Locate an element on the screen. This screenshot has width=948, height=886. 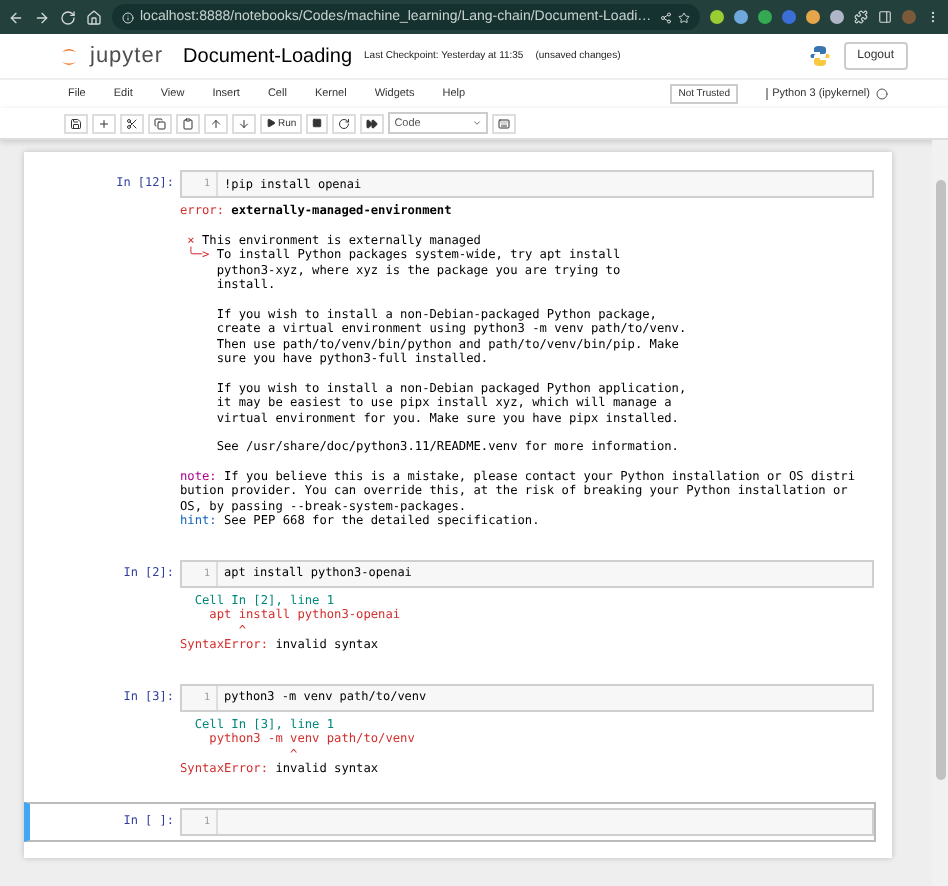
clipboard-icon is located at coordinates (188, 123).